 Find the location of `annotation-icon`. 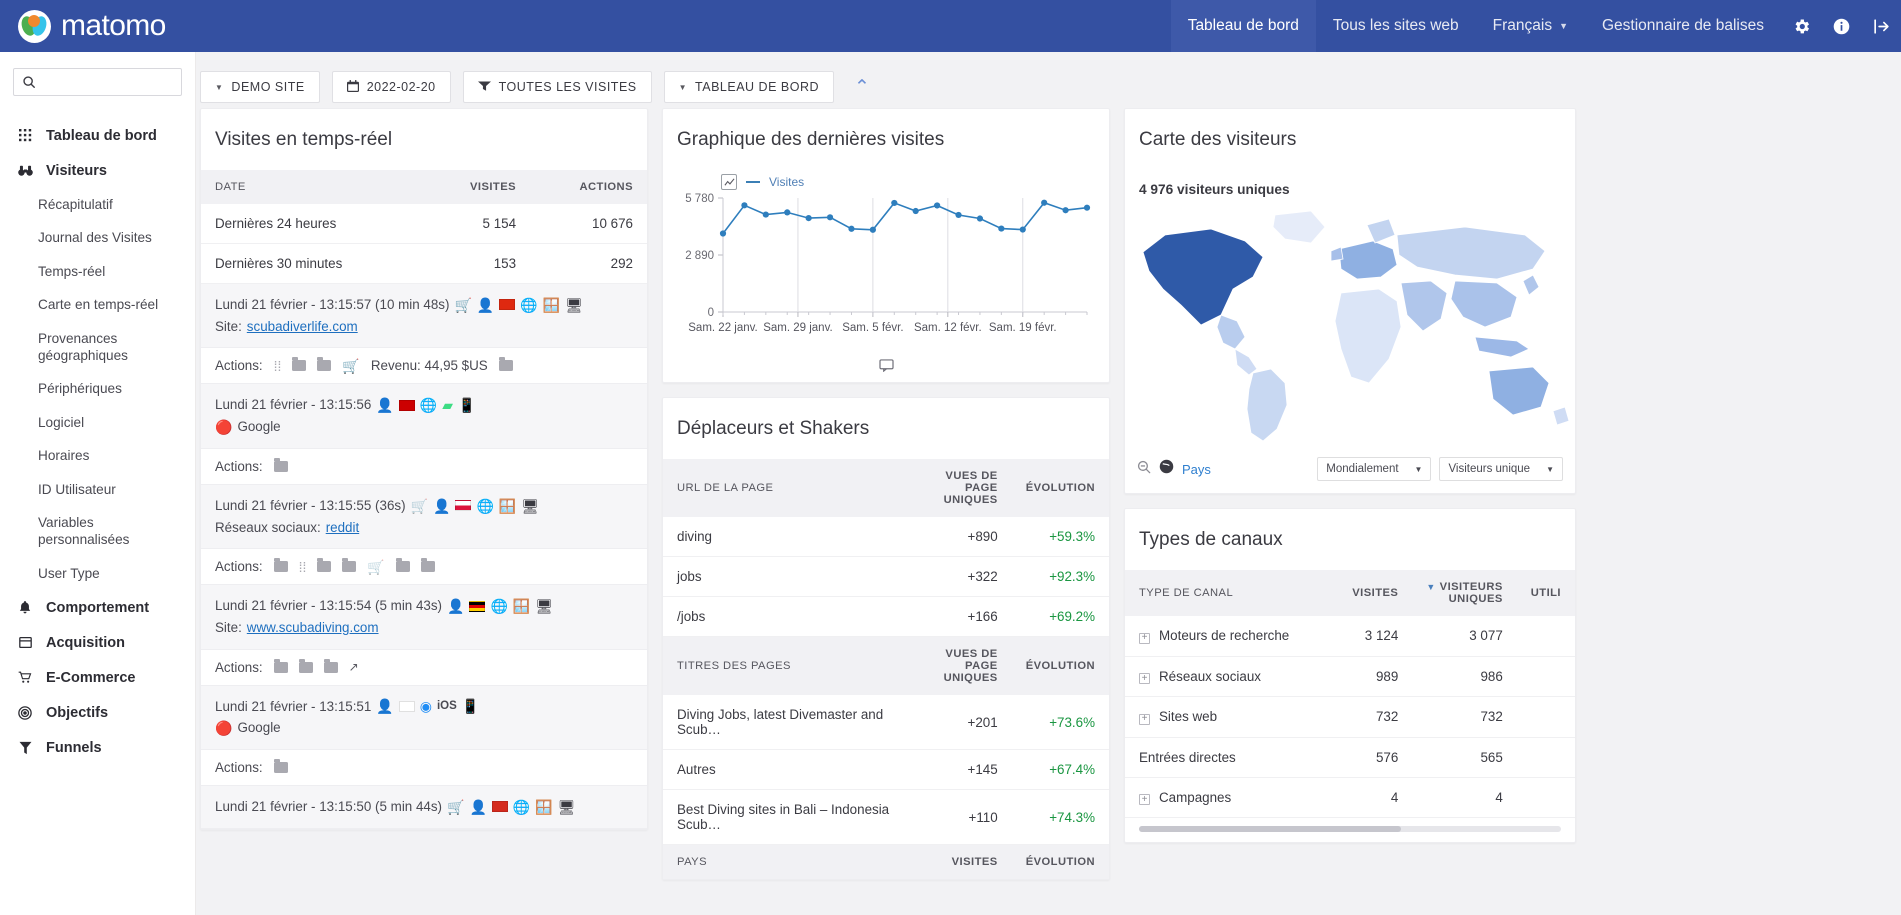

annotation-icon is located at coordinates (886, 364).